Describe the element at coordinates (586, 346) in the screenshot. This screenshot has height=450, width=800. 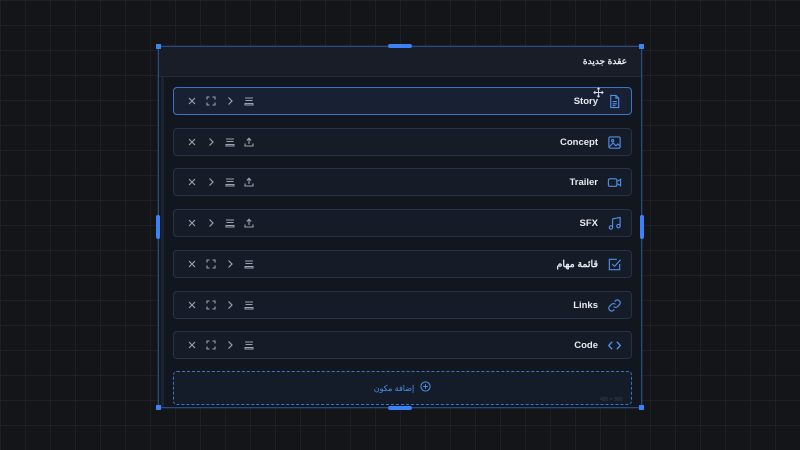
I see `row-label: Code` at that location.